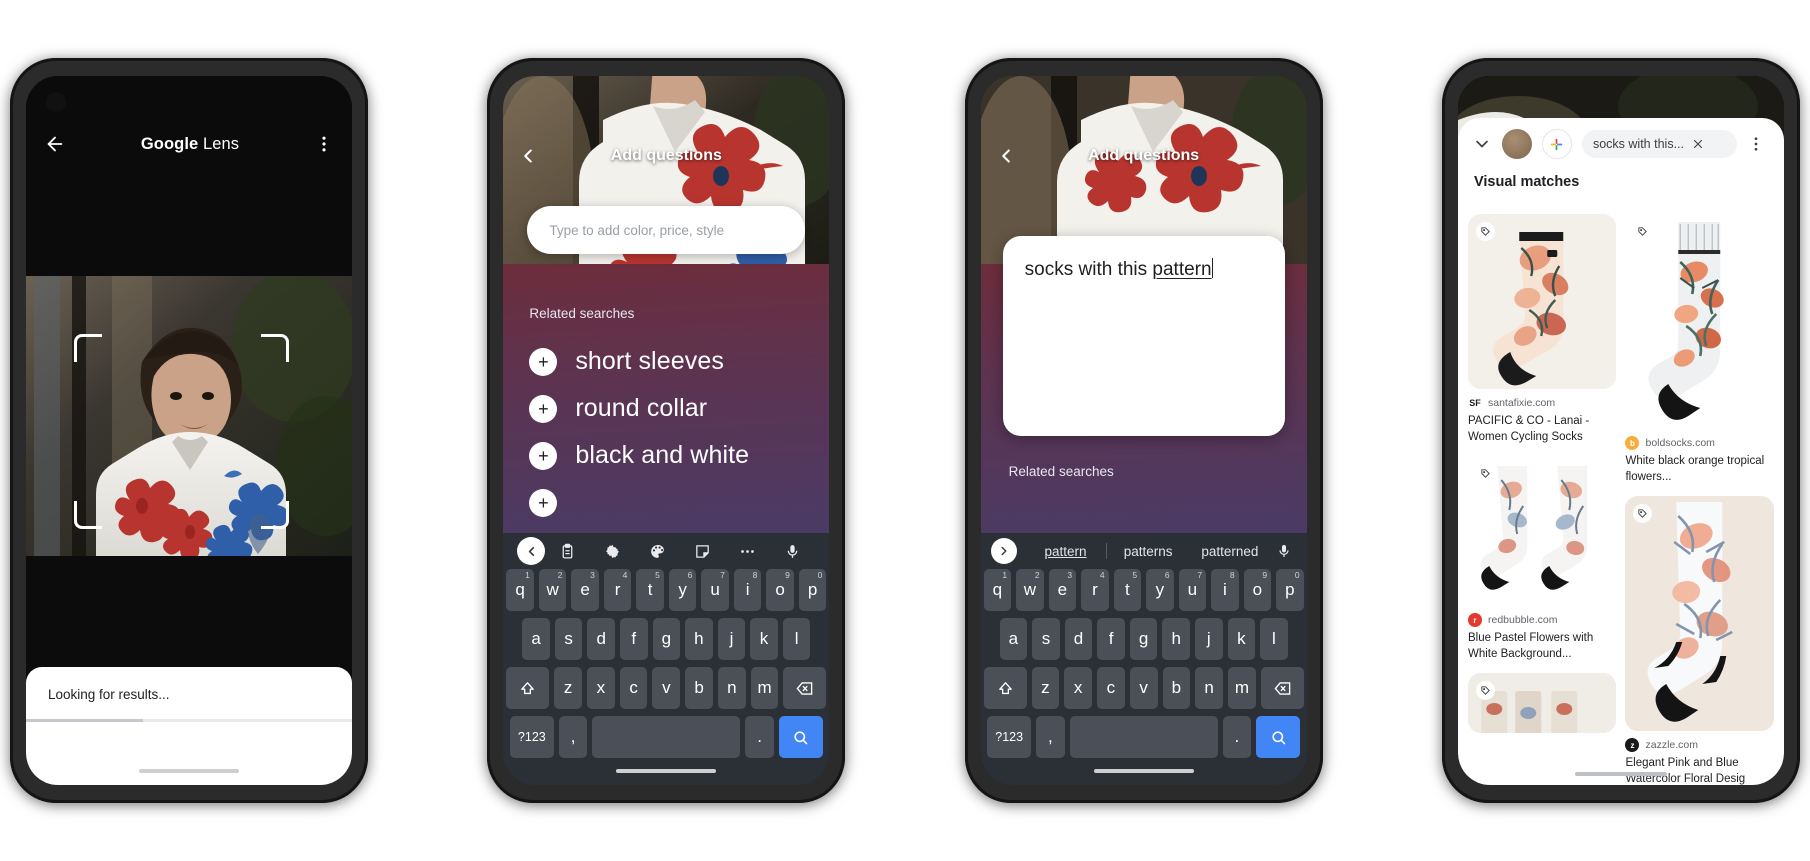  I want to click on related-search-item: + short sleeves, so click(674, 361).